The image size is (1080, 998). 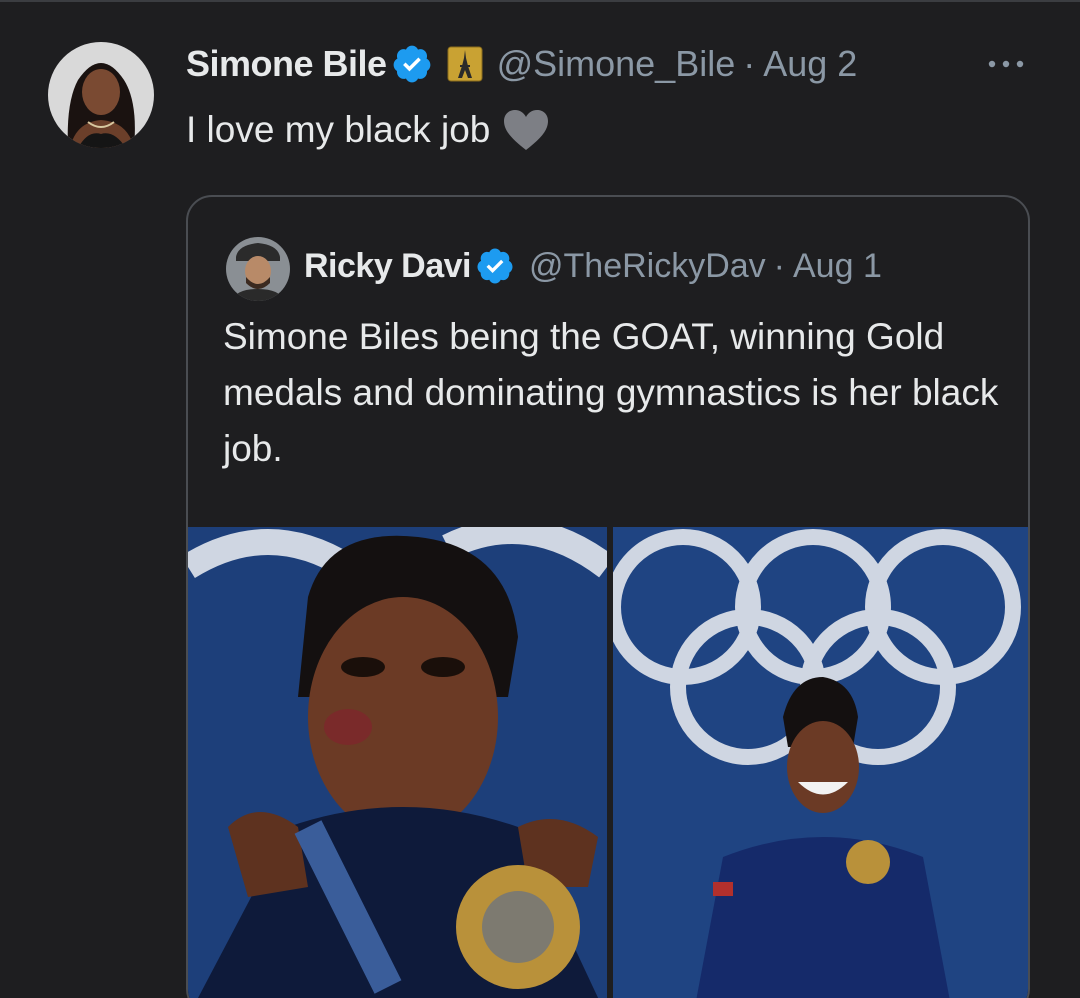 I want to click on tweet-text: I love my black job, so click(x=368, y=130).